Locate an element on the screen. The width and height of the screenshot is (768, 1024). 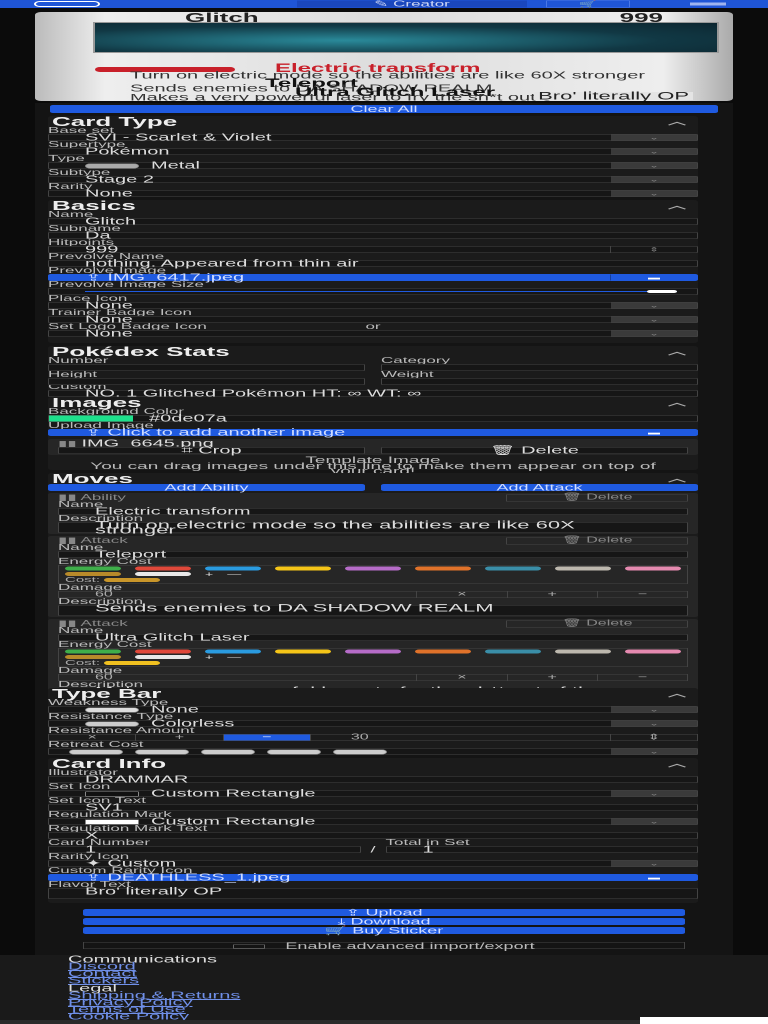
resistance-select: Colorless ⌄ is located at coordinates (373, 724).